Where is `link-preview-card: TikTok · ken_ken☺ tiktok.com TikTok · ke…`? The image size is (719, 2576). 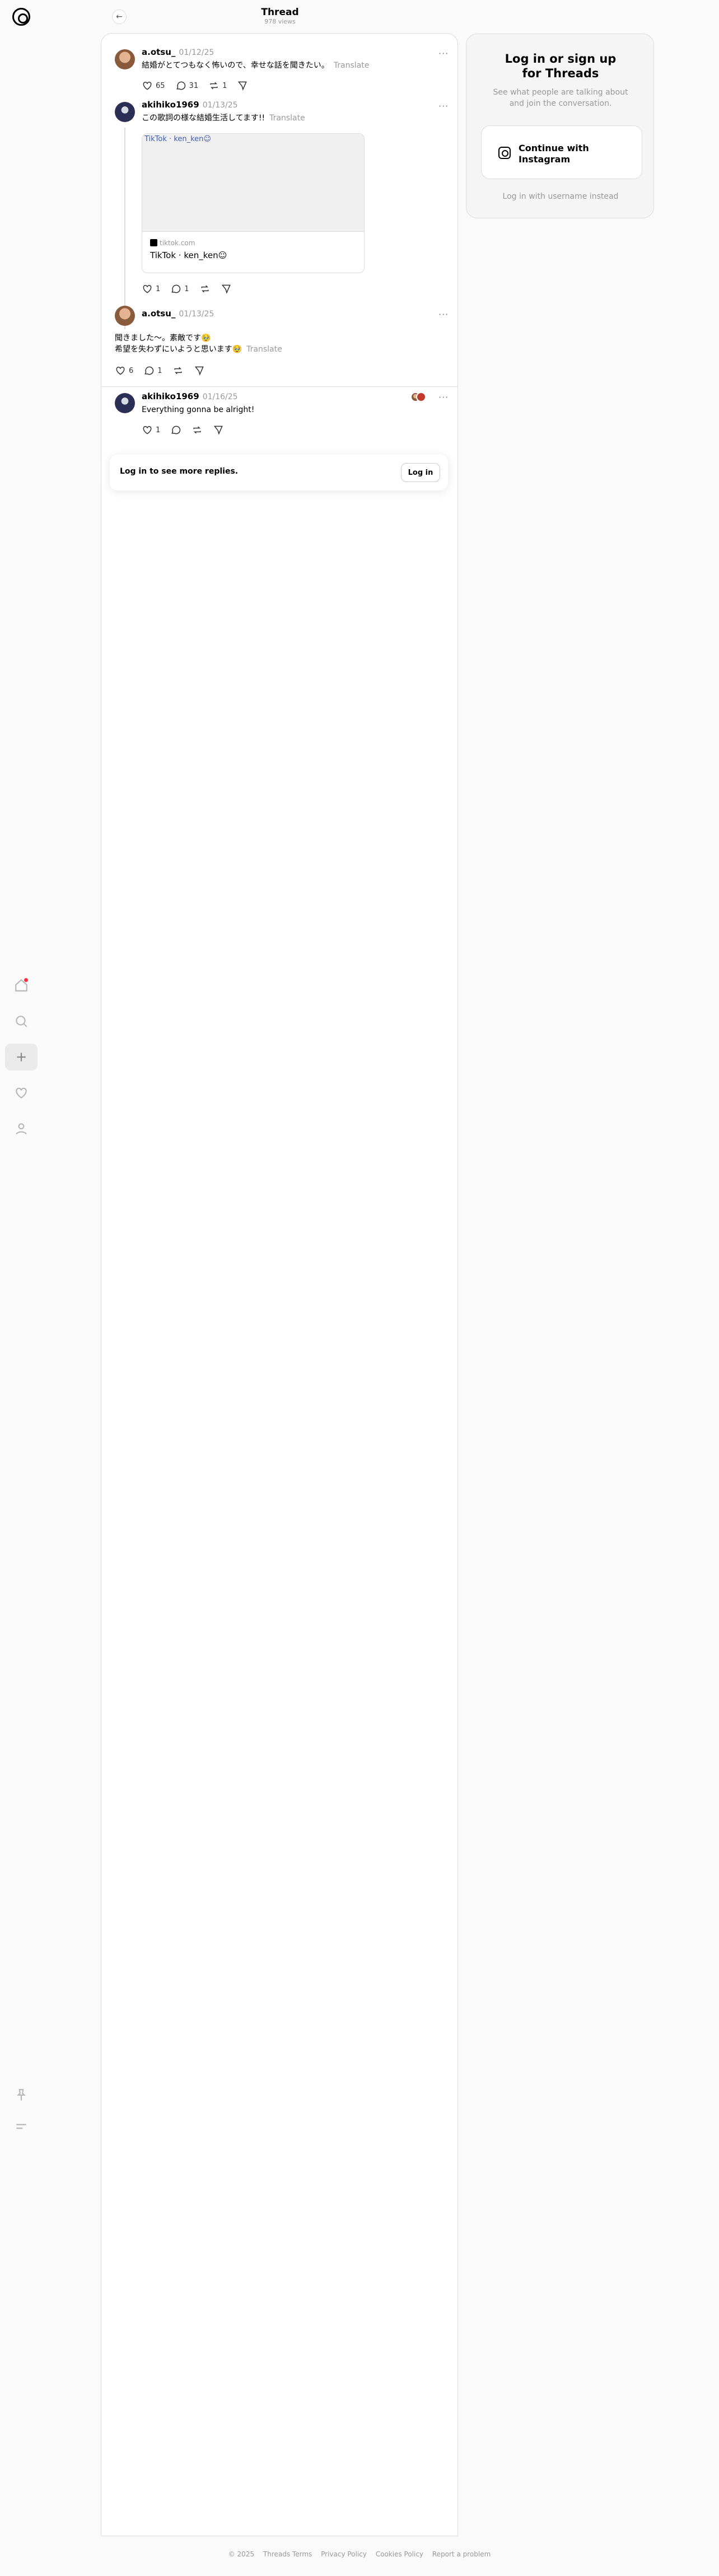
link-preview-card: TikTok · ken_ken☺ tiktok.com TikTok · ke… is located at coordinates (253, 203).